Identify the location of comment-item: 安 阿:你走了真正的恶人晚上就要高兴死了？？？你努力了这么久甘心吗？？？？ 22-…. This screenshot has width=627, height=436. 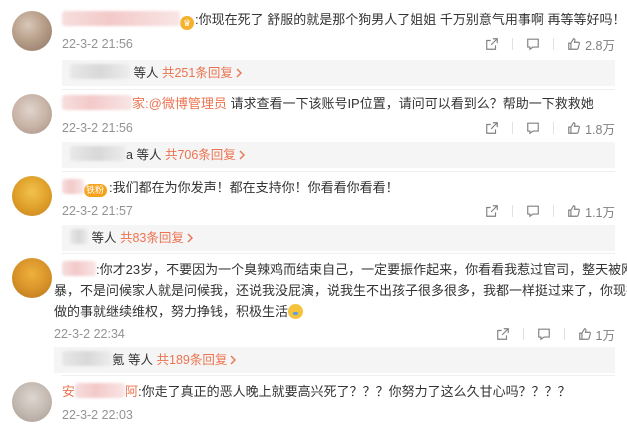
(313, 406).